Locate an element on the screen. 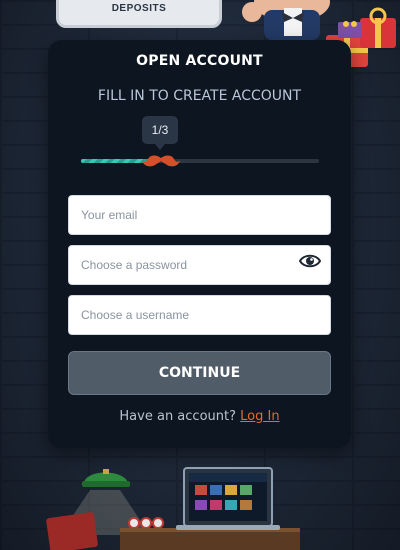 The width and height of the screenshot is (400, 550). deposits-card: DEPOSITS is located at coordinates (139, 14).